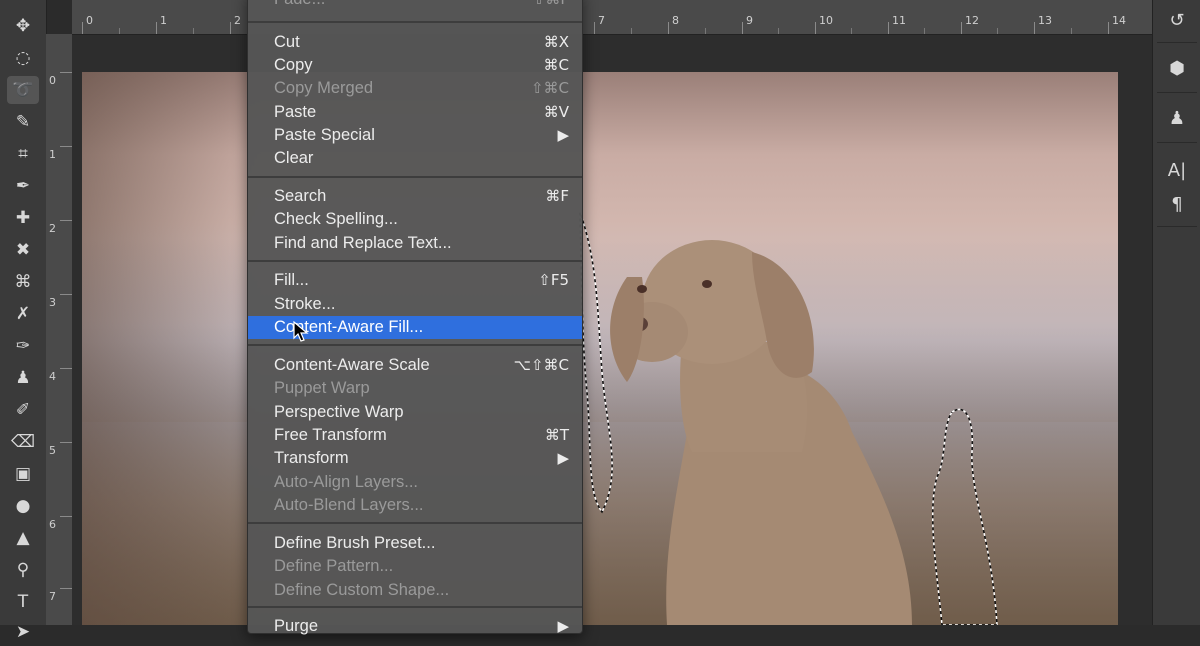  I want to click on paragraph-panel-icon: ¶, so click(1177, 204).